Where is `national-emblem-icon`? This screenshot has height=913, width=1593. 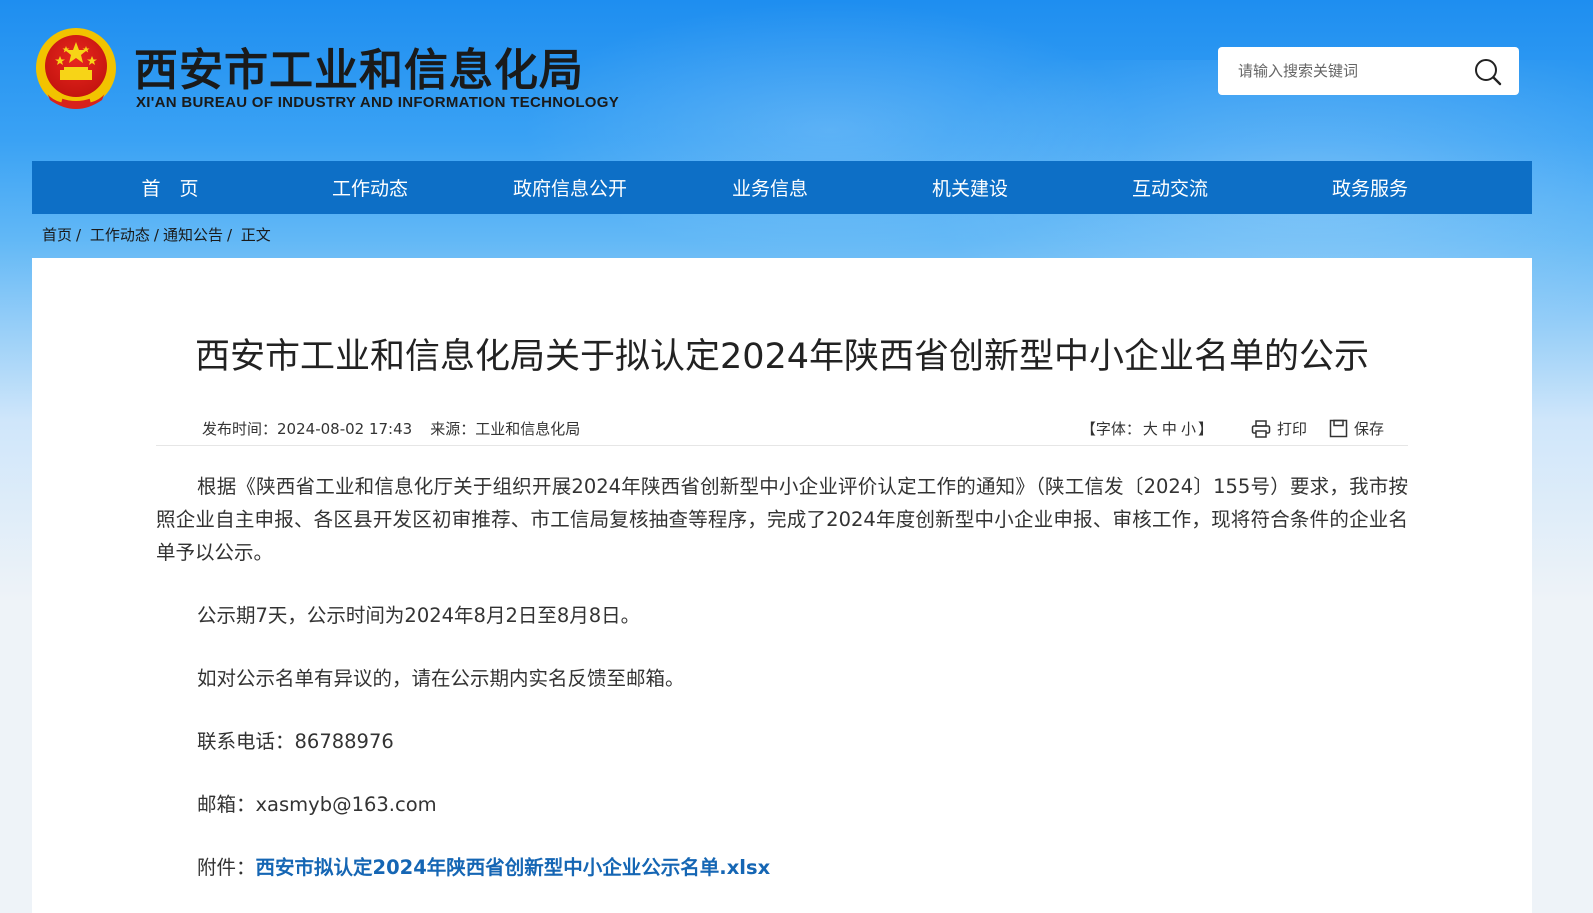
national-emblem-icon is located at coordinates (76, 71).